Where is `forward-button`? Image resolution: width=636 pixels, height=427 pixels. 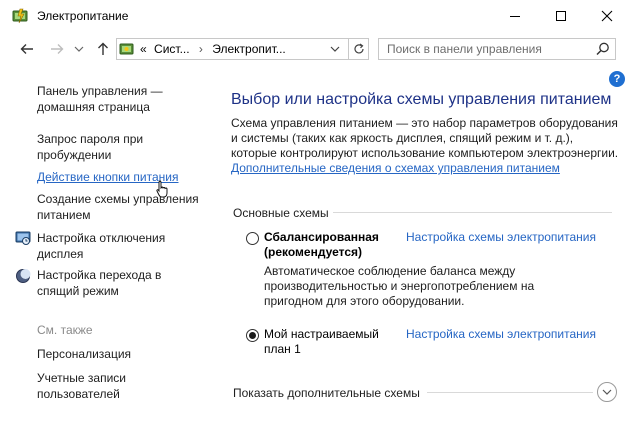 forward-button is located at coordinates (57, 49).